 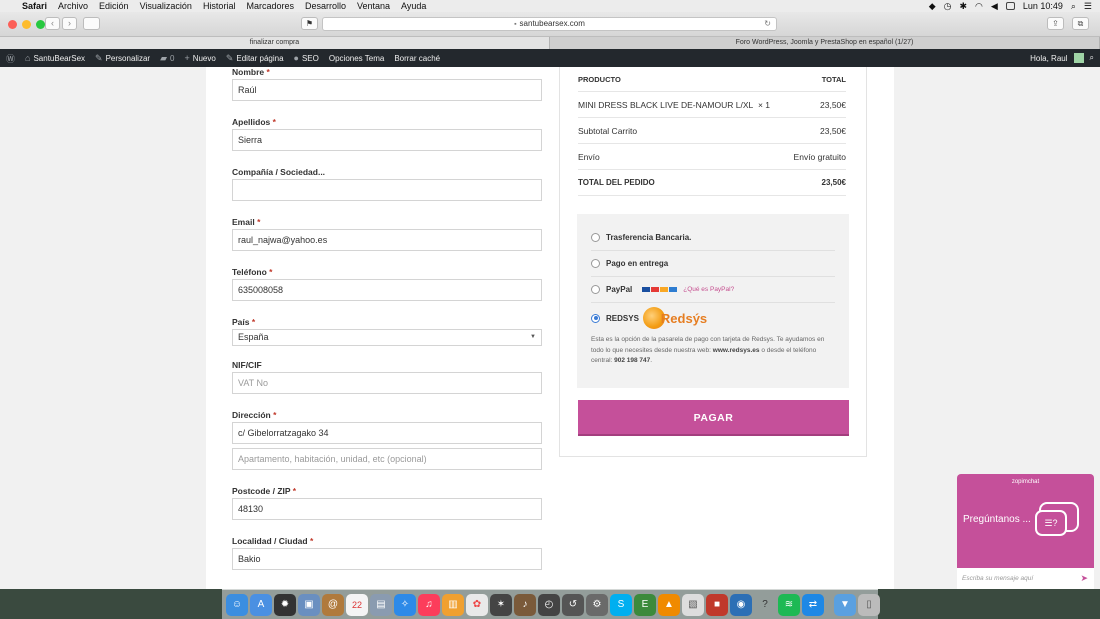 I want to click on spotify-icon: ≋, so click(x=789, y=604).